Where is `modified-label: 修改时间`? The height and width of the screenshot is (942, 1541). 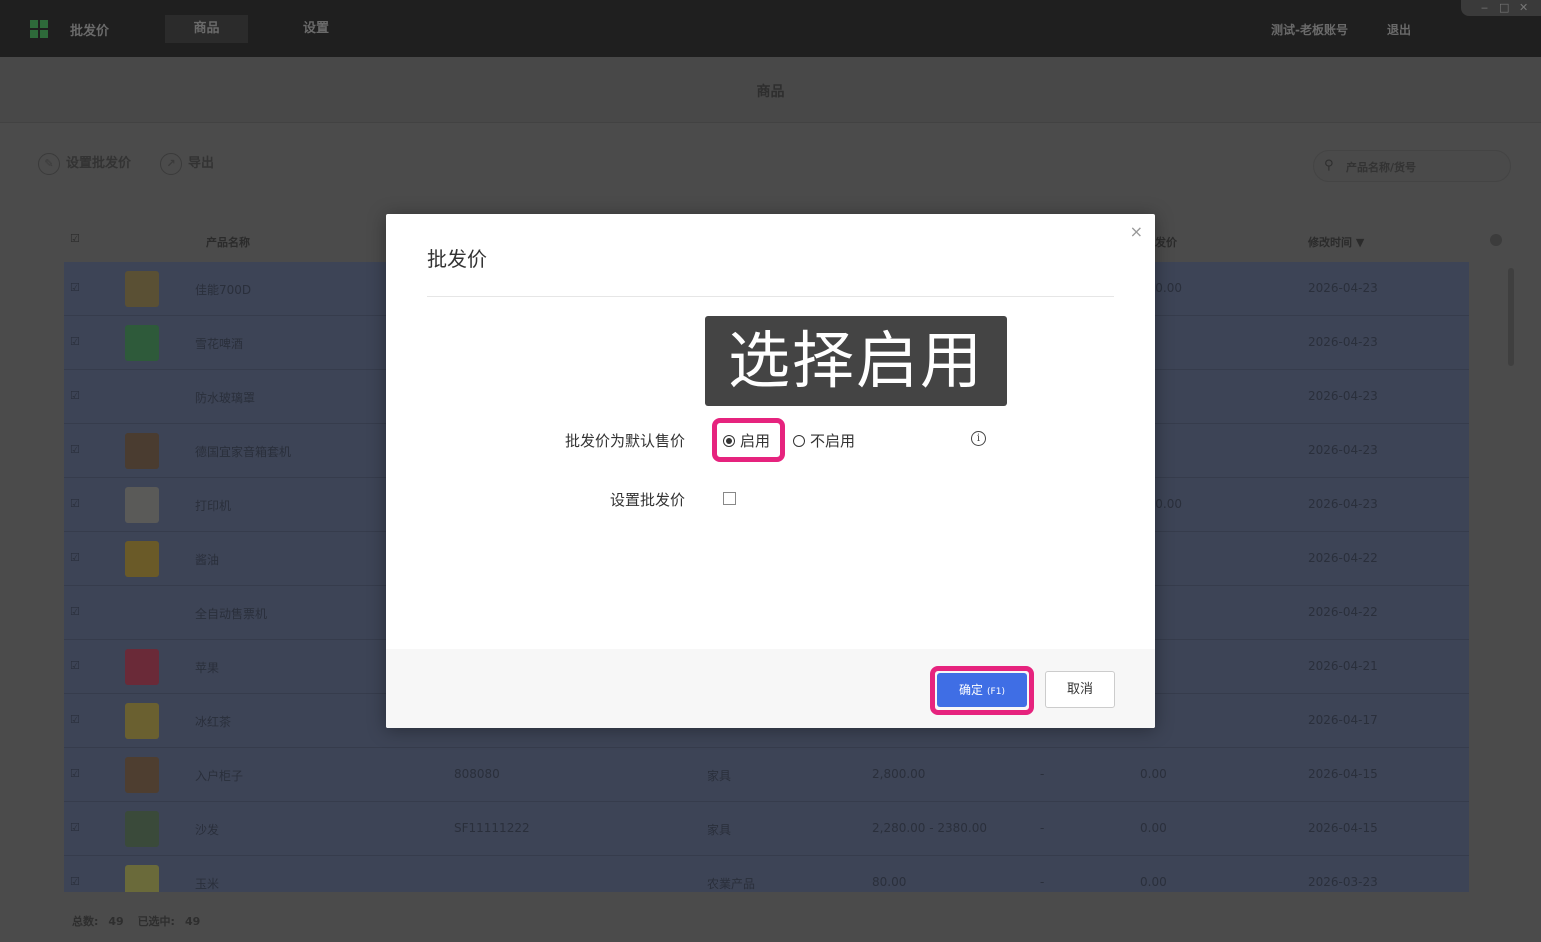 modified-label: 修改时间 is located at coordinates (1330, 242).